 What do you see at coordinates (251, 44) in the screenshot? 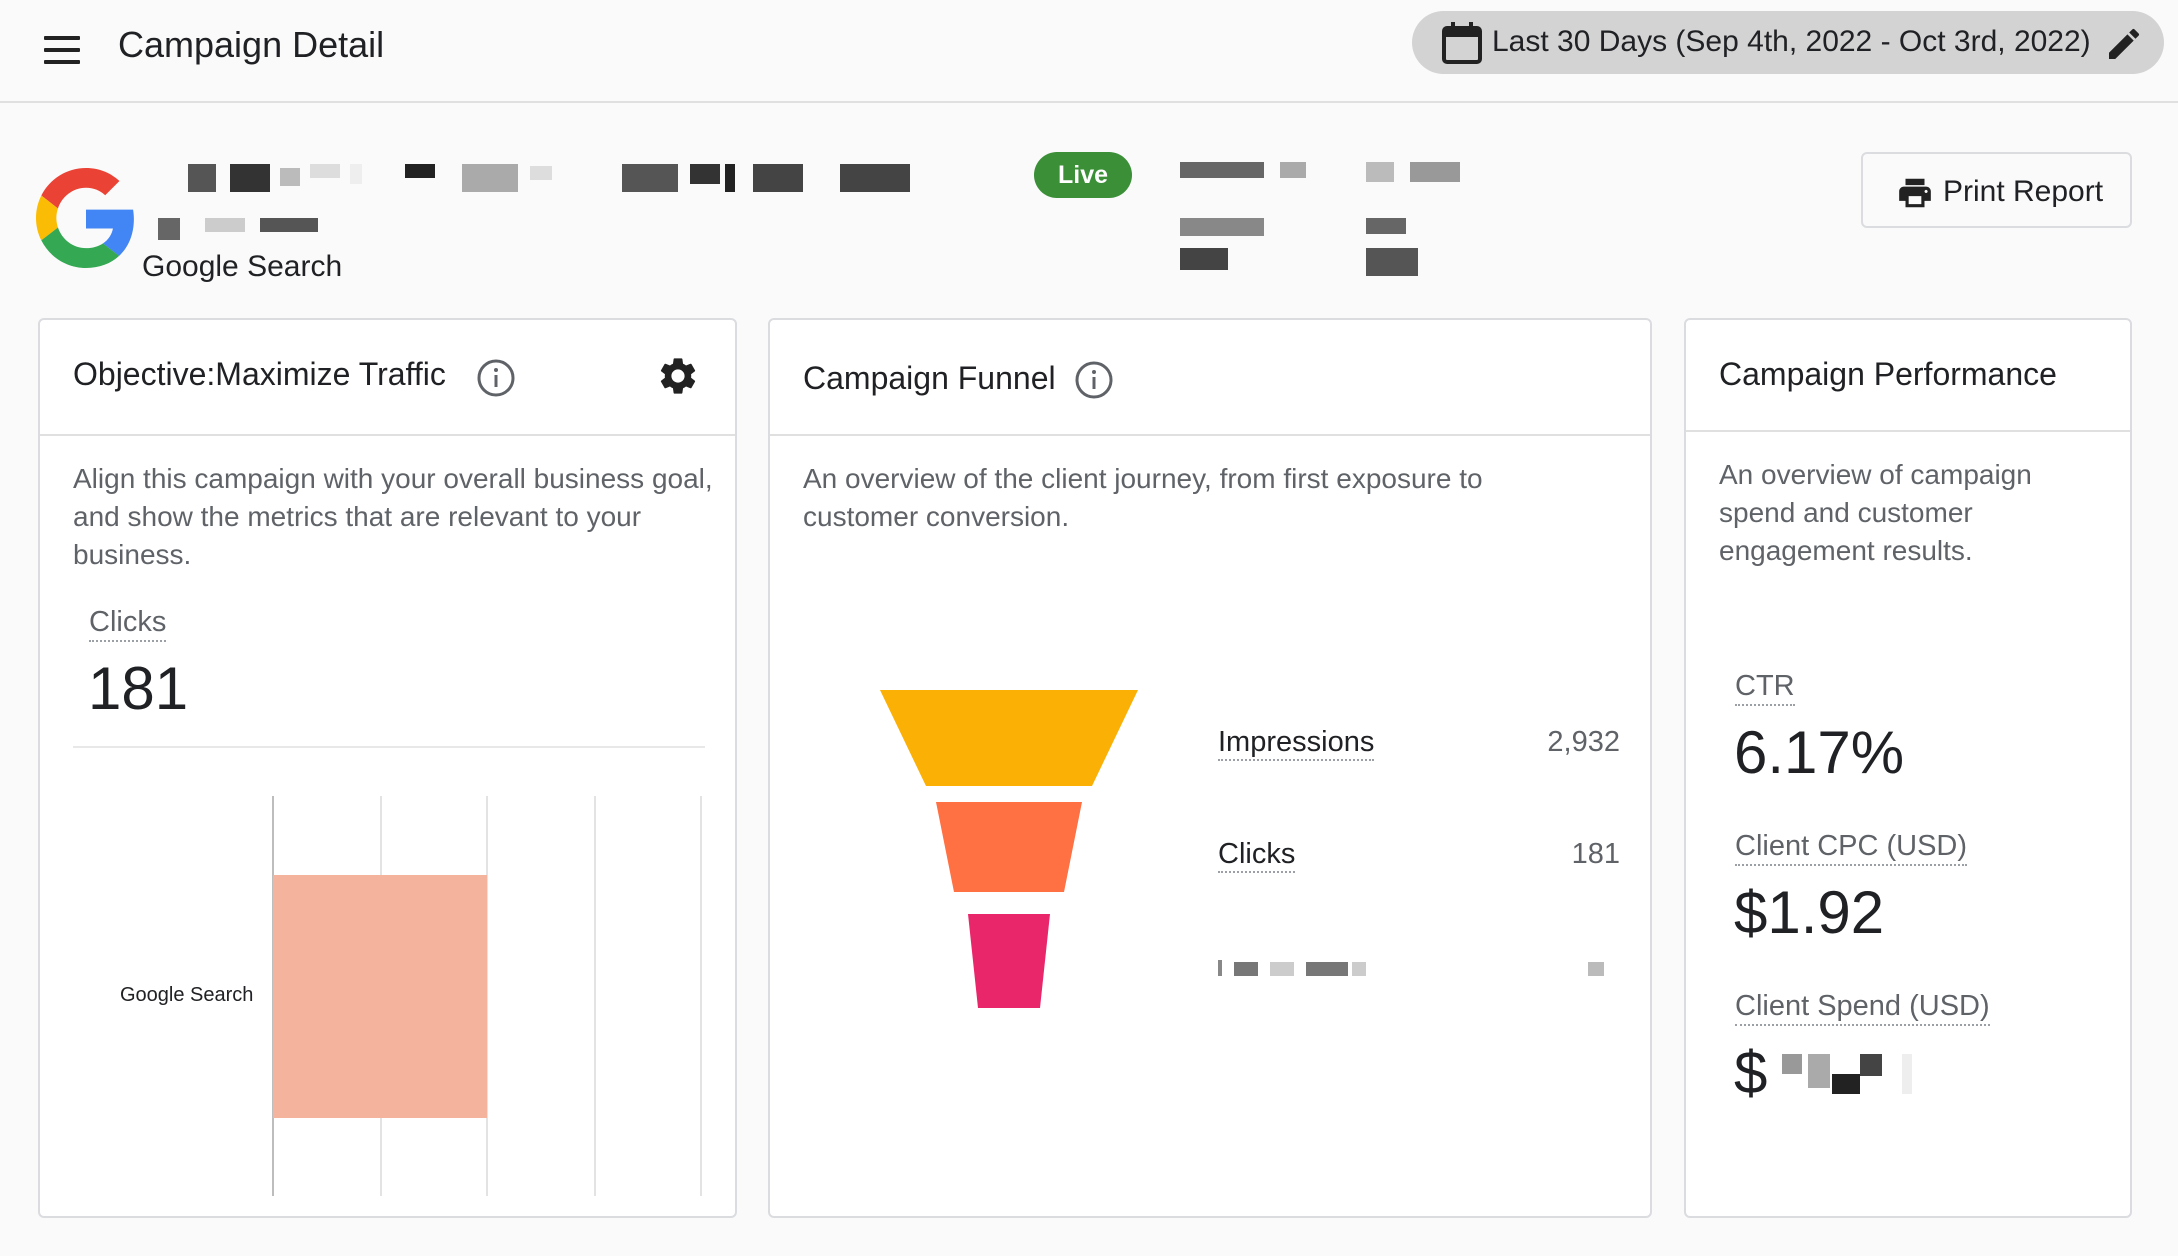
I see `page-title: Campaign Detail` at bounding box center [251, 44].